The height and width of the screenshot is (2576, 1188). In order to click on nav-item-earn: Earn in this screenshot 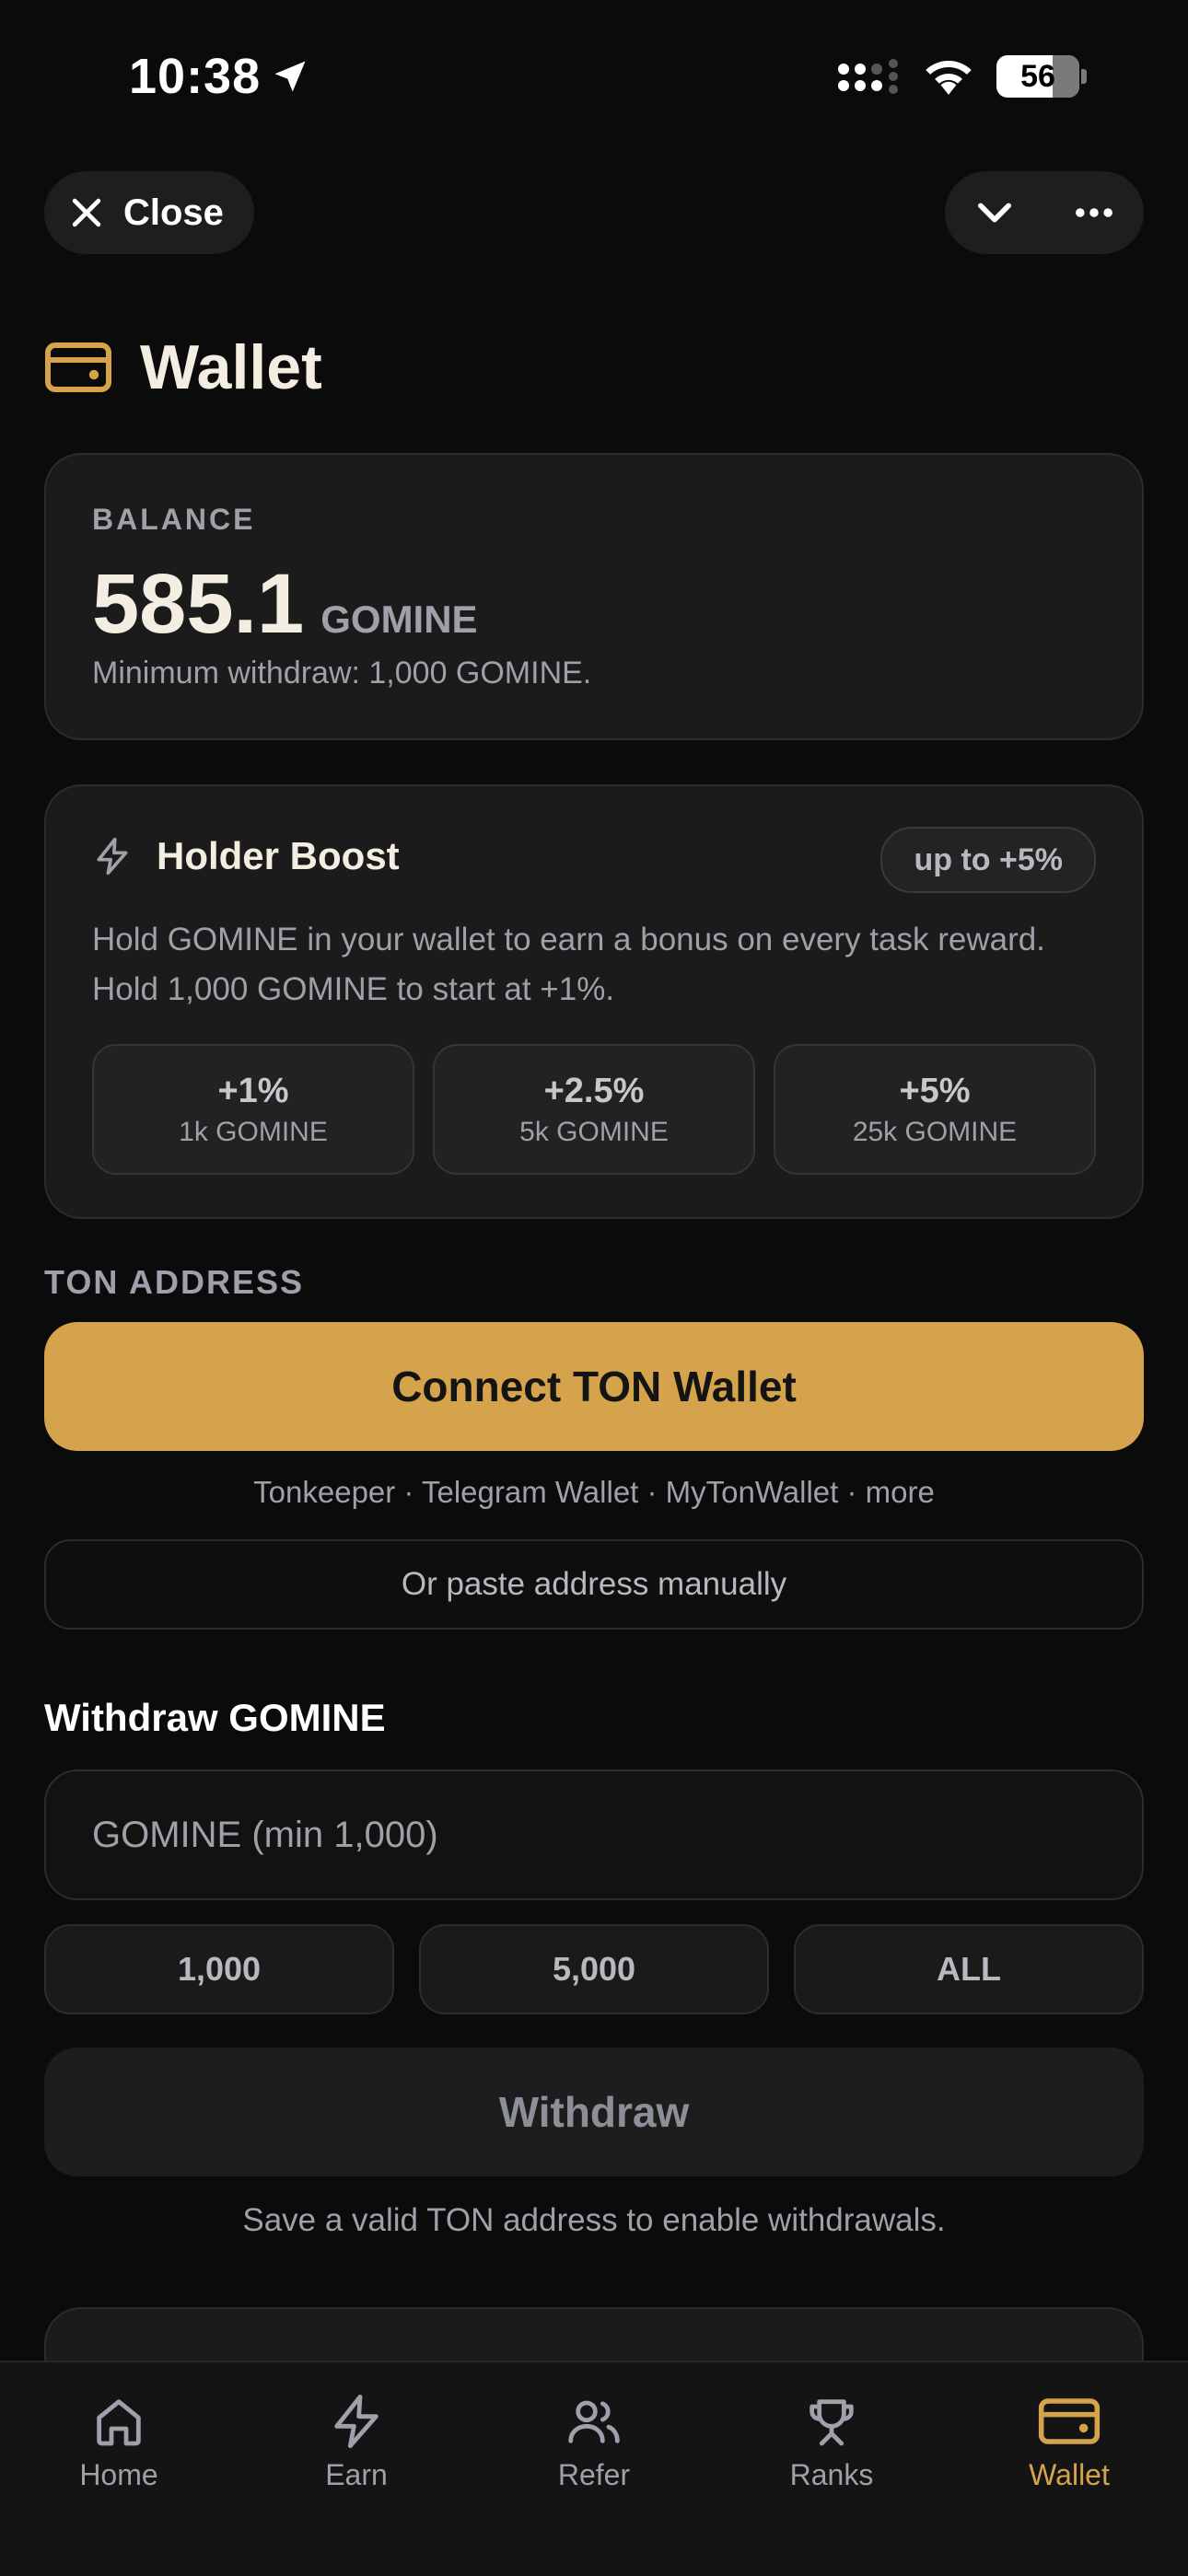, I will do `click(356, 2469)`.